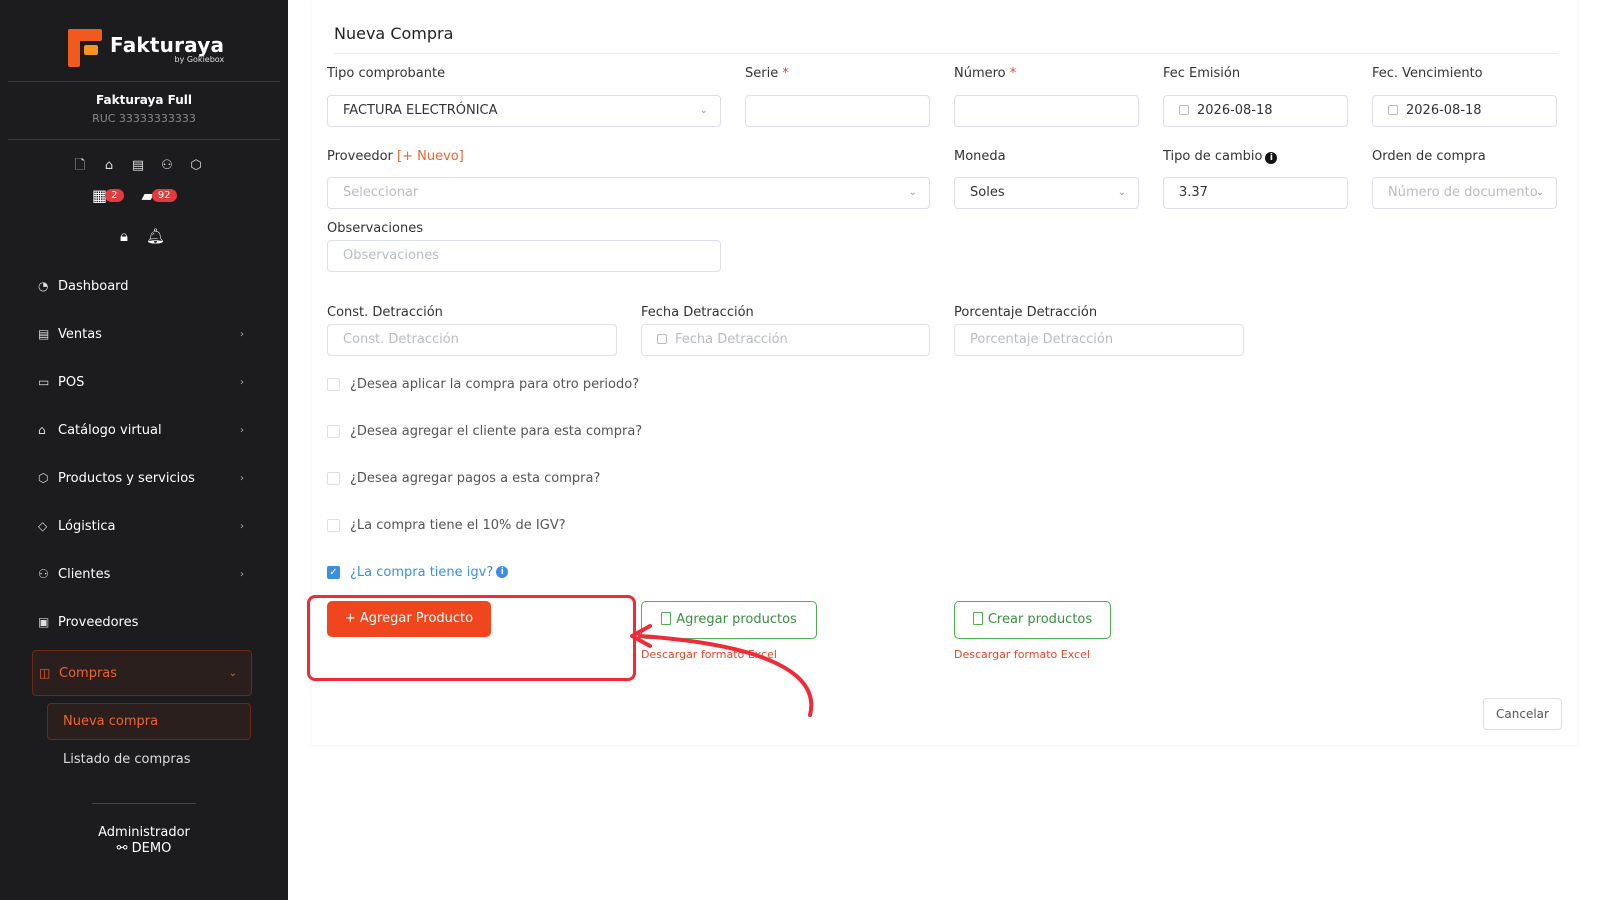 The image size is (1600, 900). I want to click on numero-input, so click(1046, 111).